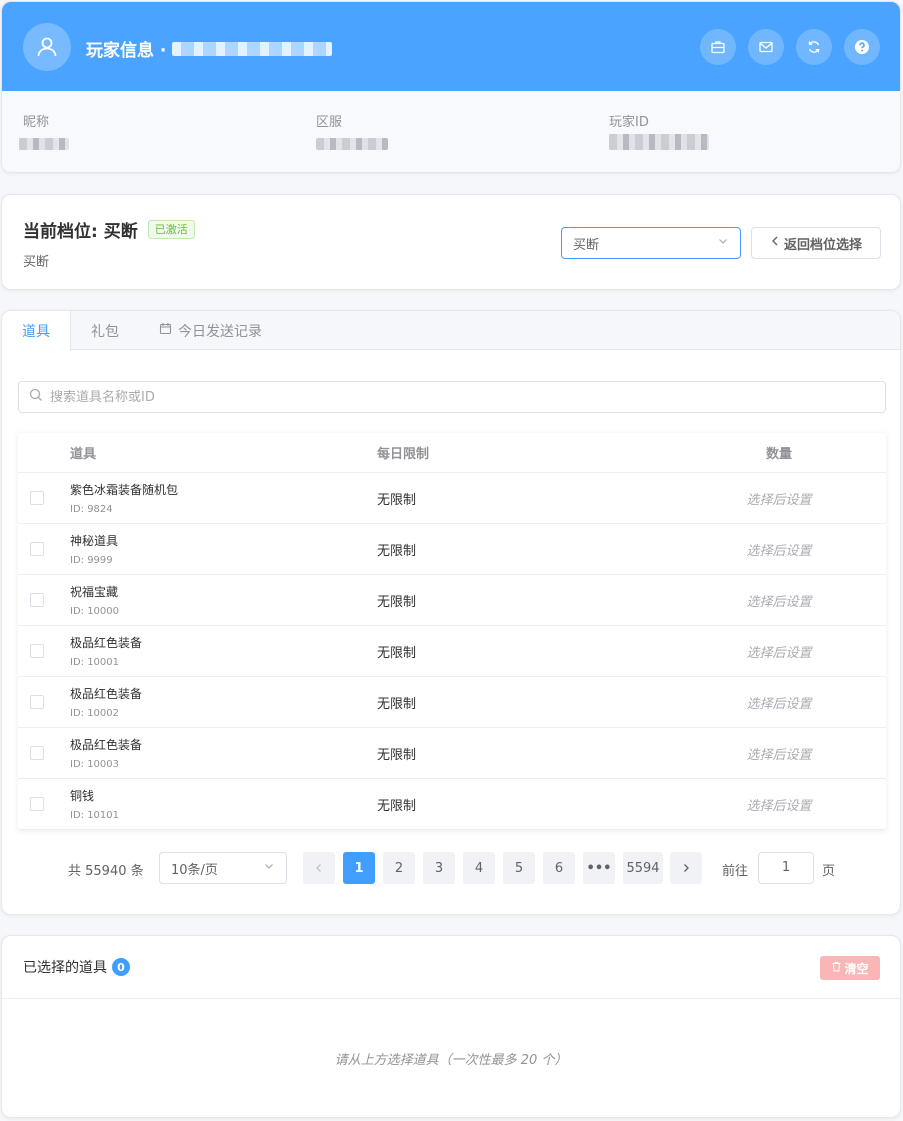  Describe the element at coordinates (451, 998) in the screenshot. I see `divider` at that location.